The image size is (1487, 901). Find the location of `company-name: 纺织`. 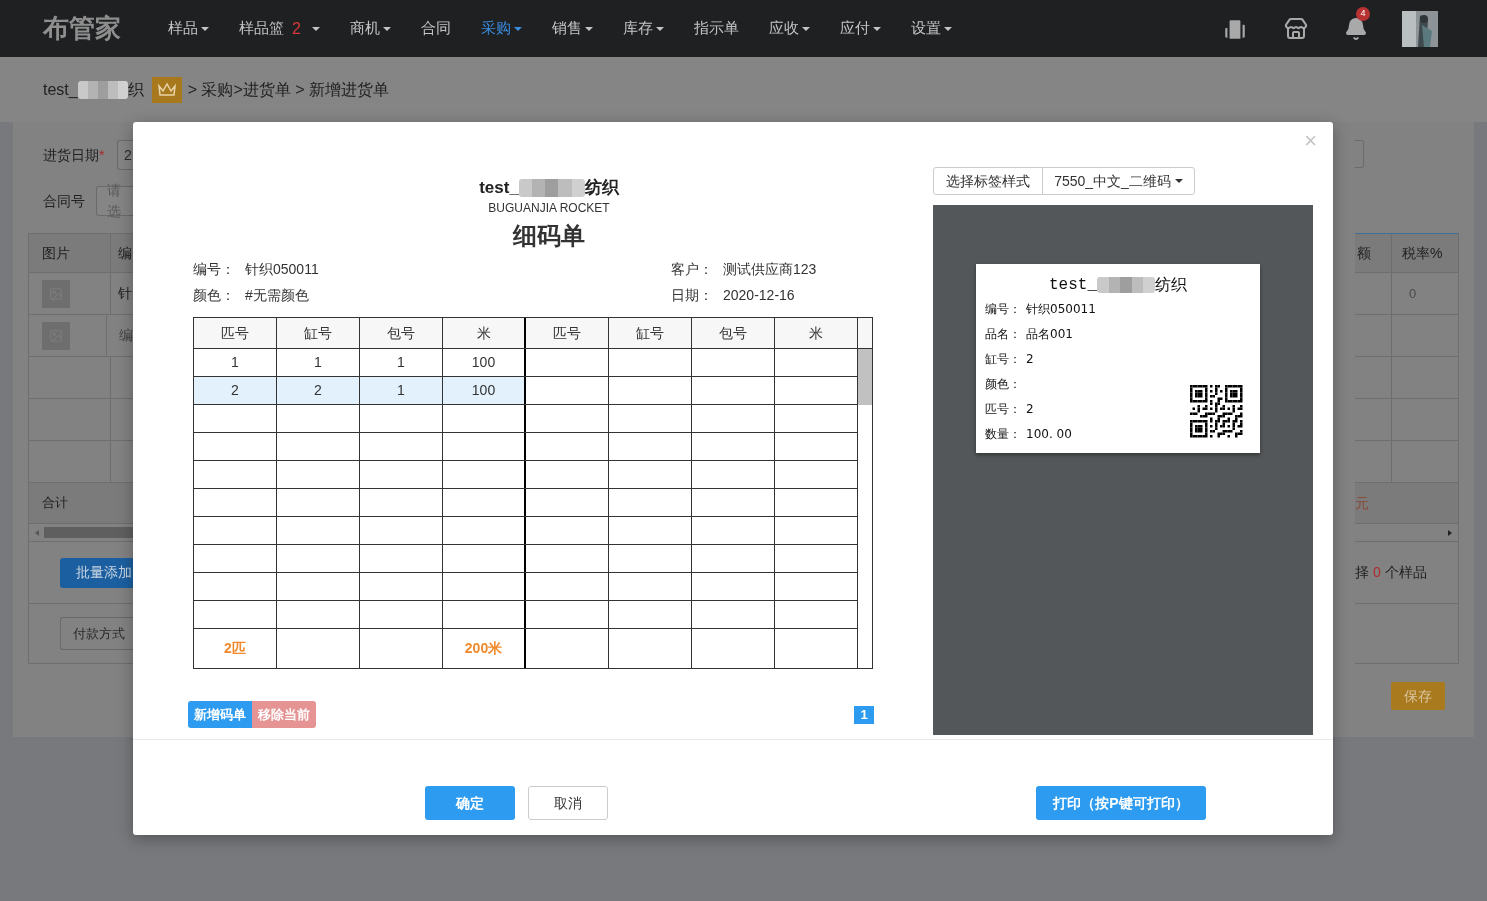

company-name: 纺织 is located at coordinates (601, 188).